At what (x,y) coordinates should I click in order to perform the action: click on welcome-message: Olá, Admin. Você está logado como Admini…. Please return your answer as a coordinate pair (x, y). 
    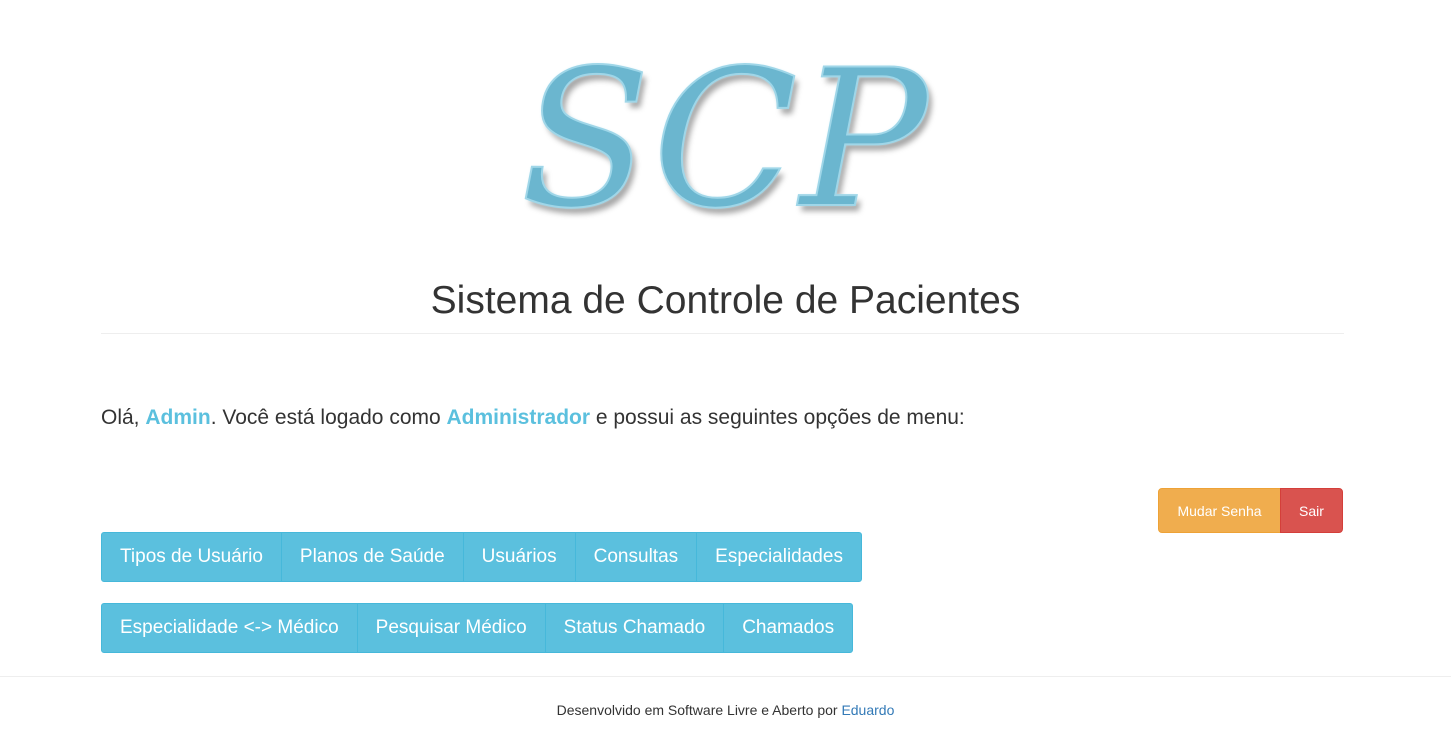
    Looking at the image, I should click on (533, 418).